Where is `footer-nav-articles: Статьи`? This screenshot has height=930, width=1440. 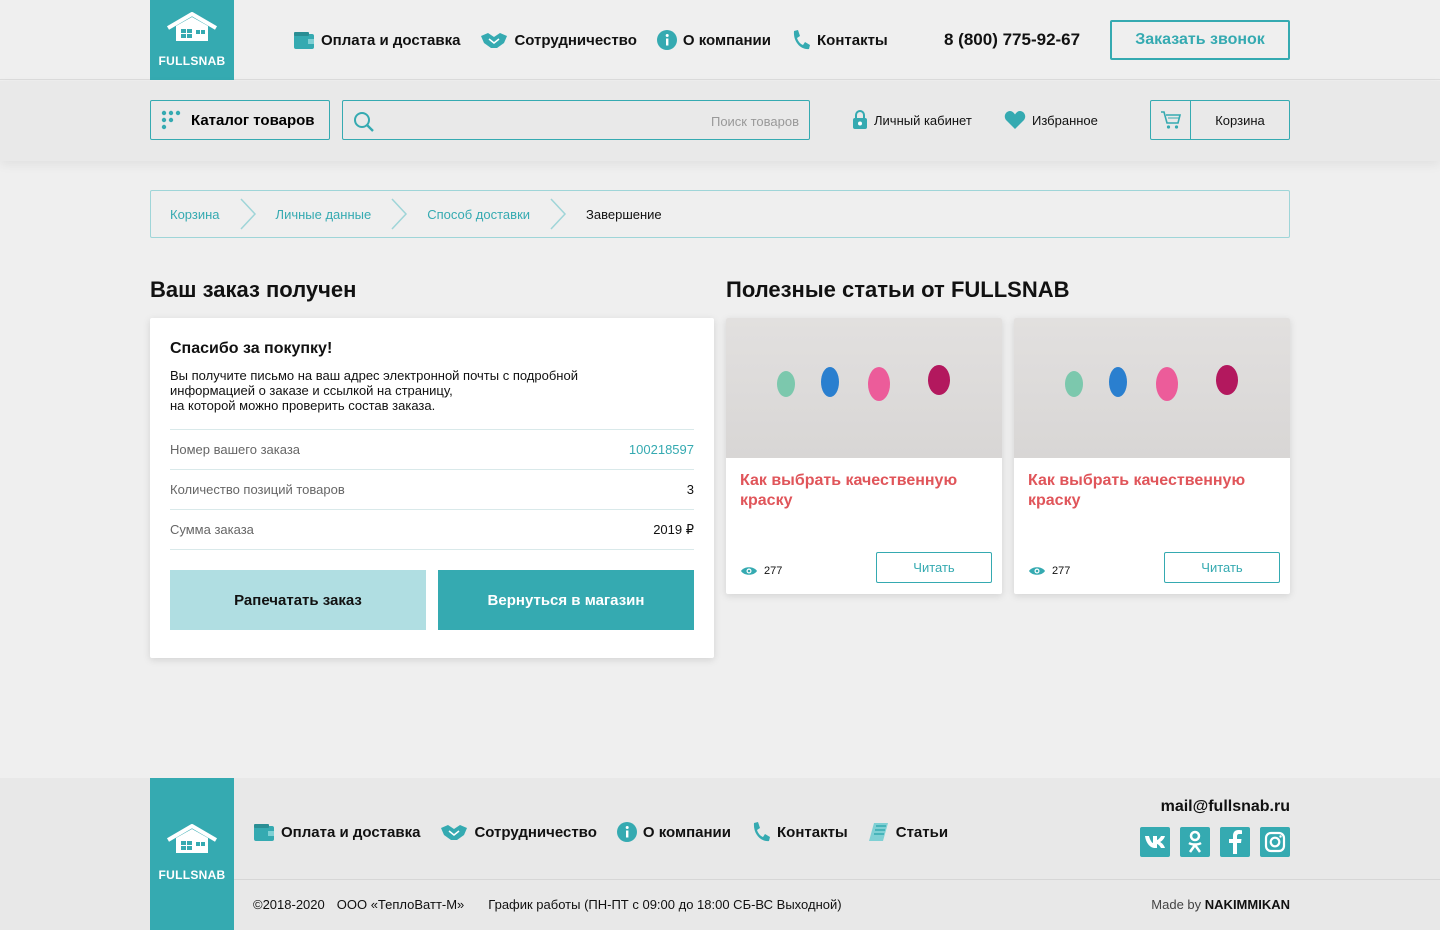 footer-nav-articles: Статьи is located at coordinates (908, 832).